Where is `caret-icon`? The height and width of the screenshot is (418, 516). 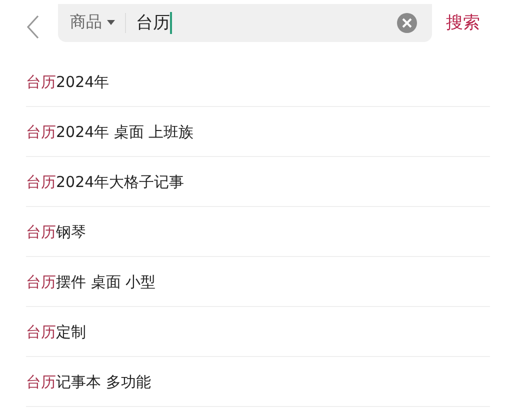 caret-icon is located at coordinates (111, 22).